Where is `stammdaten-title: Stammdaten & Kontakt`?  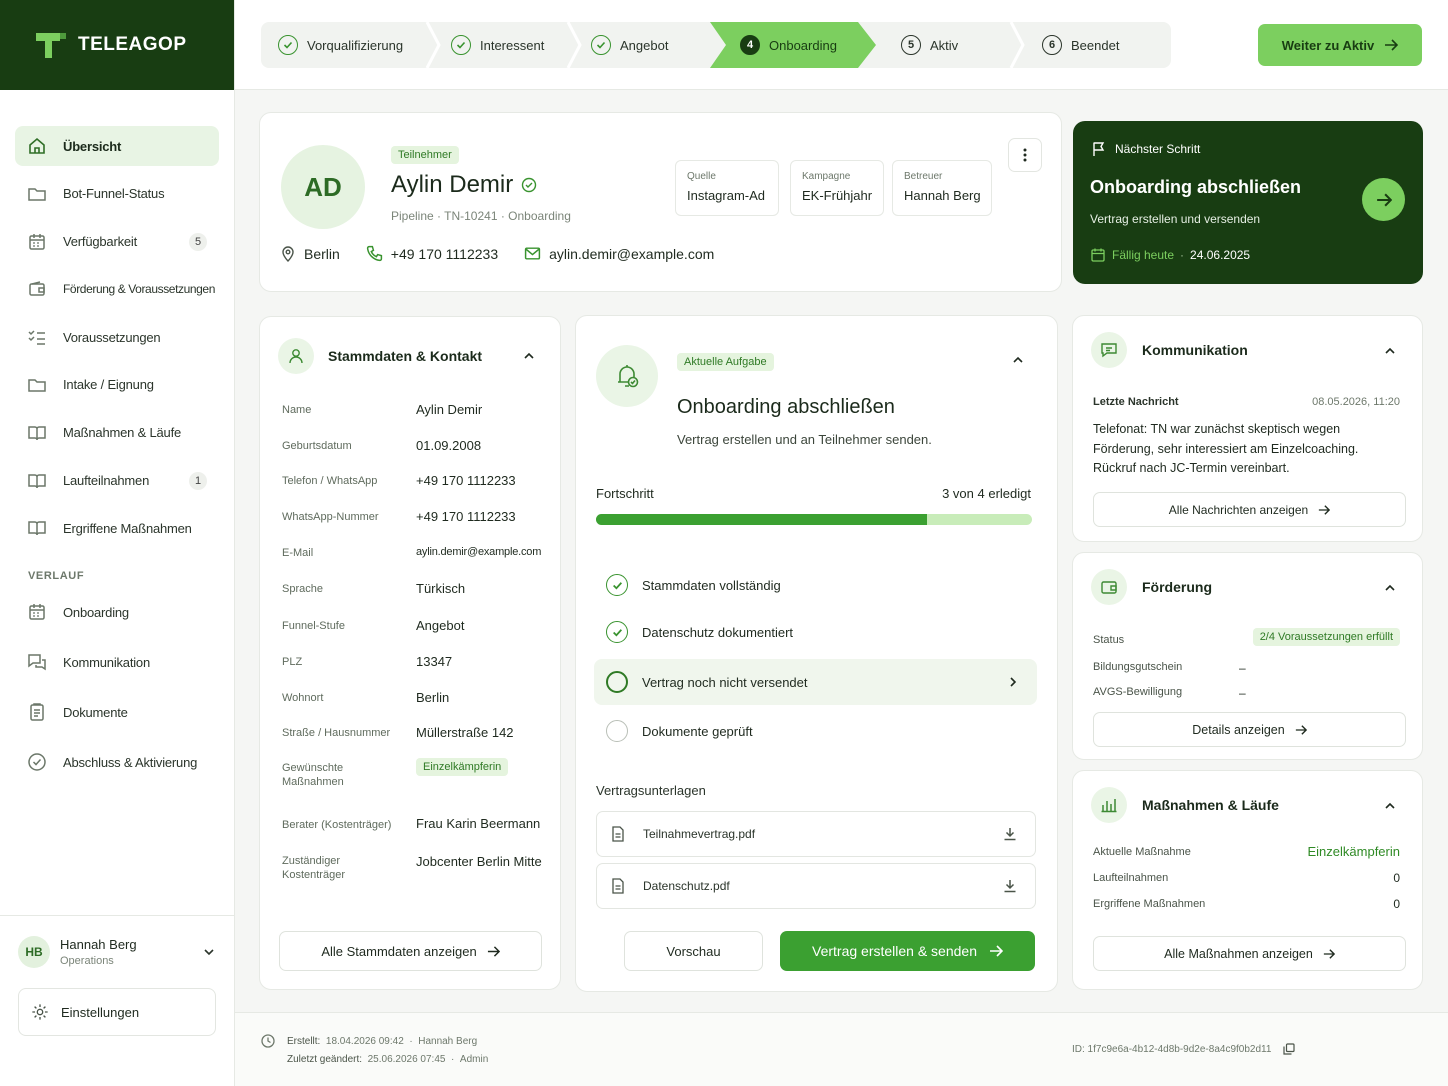 stammdaten-title: Stammdaten & Kontakt is located at coordinates (405, 356).